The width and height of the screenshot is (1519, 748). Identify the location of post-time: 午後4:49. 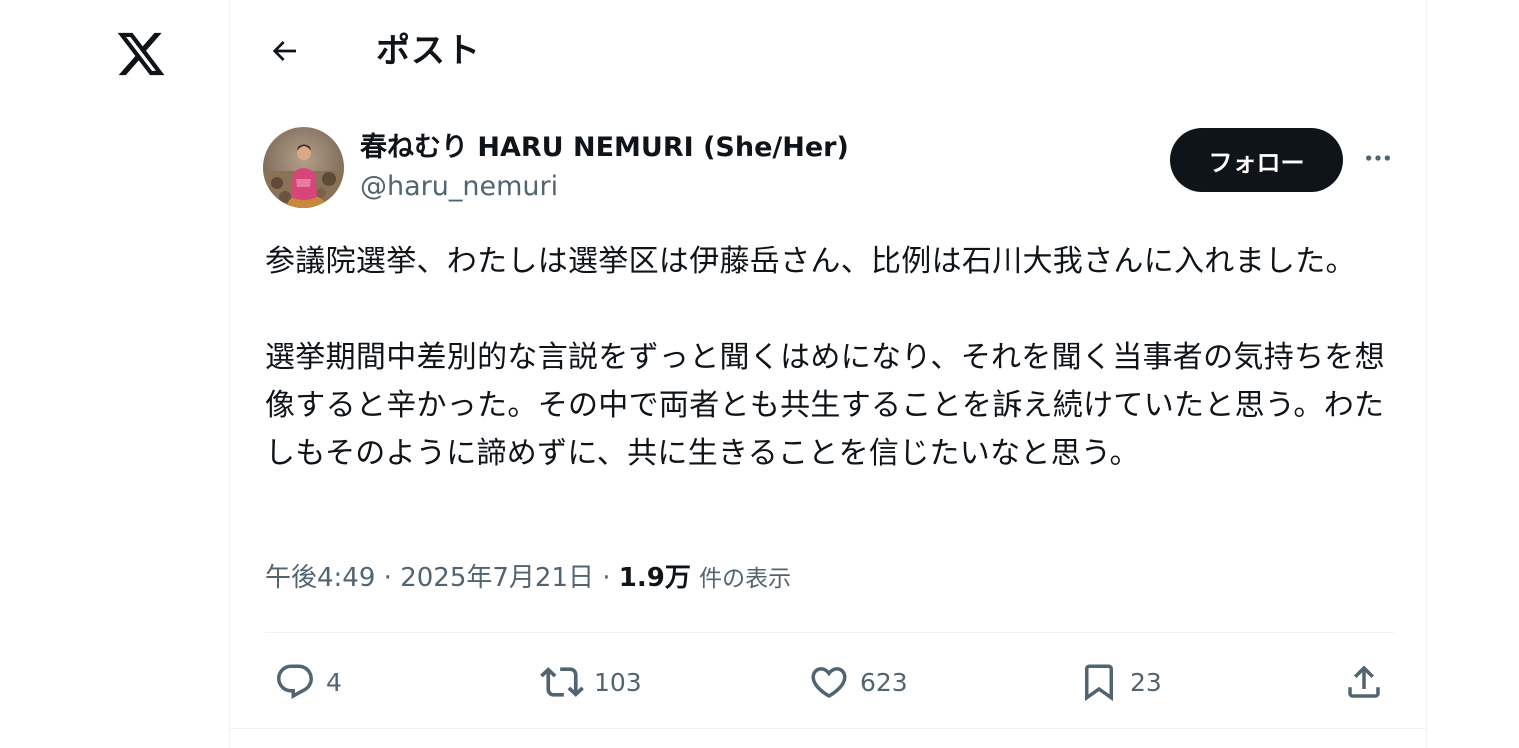
(320, 578).